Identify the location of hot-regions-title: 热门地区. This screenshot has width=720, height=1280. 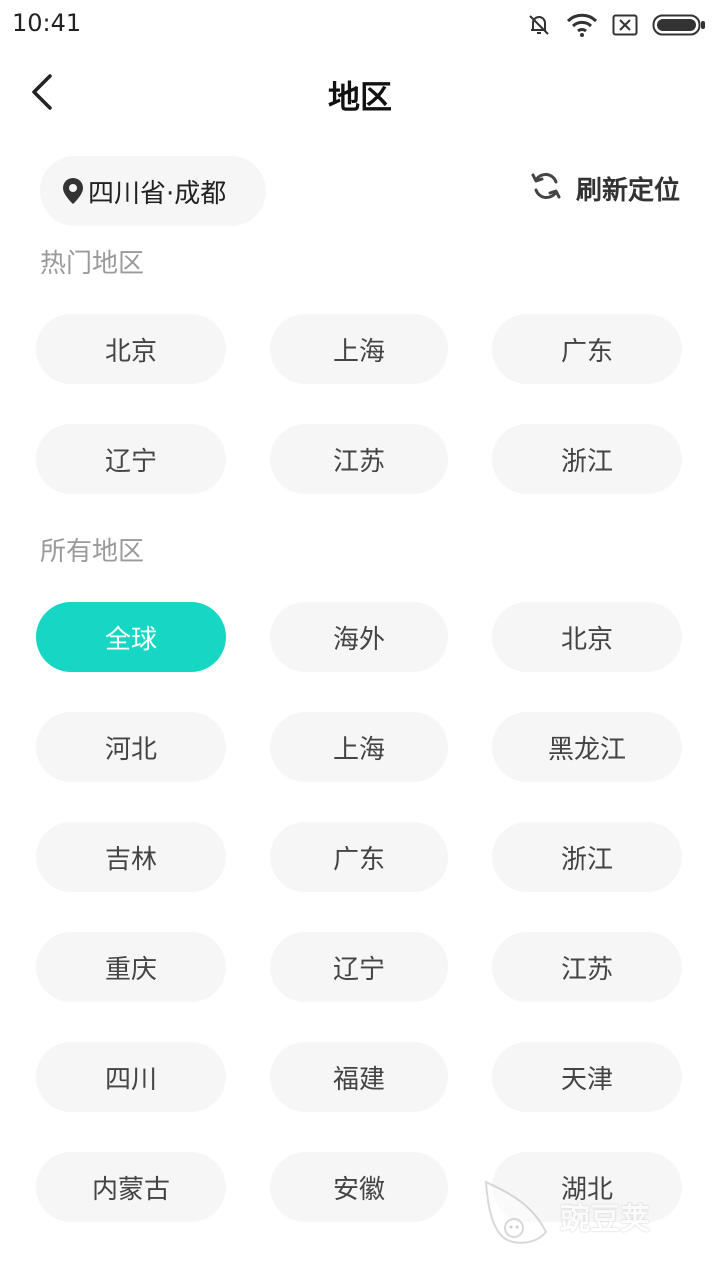
(92, 264).